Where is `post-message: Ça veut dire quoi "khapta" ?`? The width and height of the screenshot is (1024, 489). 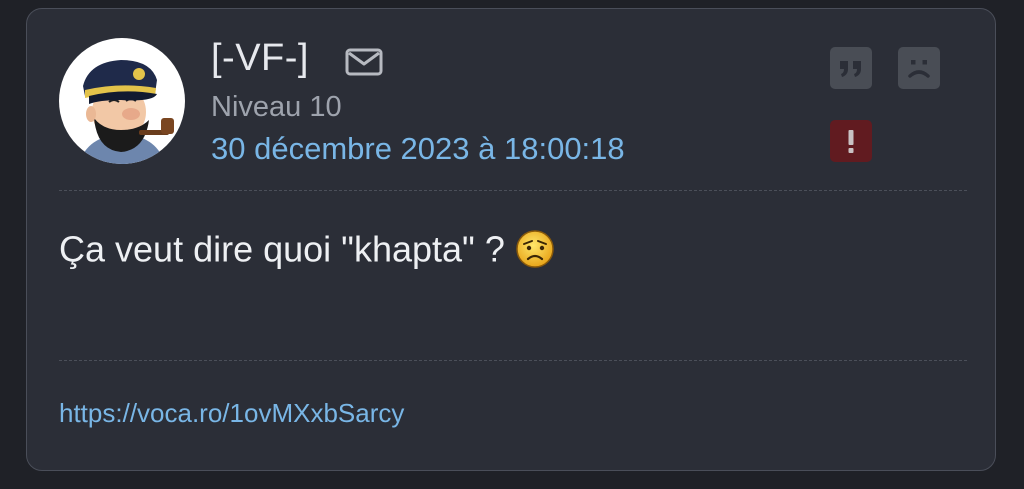
post-message: Ça veut dire quoi "khapta" ? is located at coordinates (307, 248).